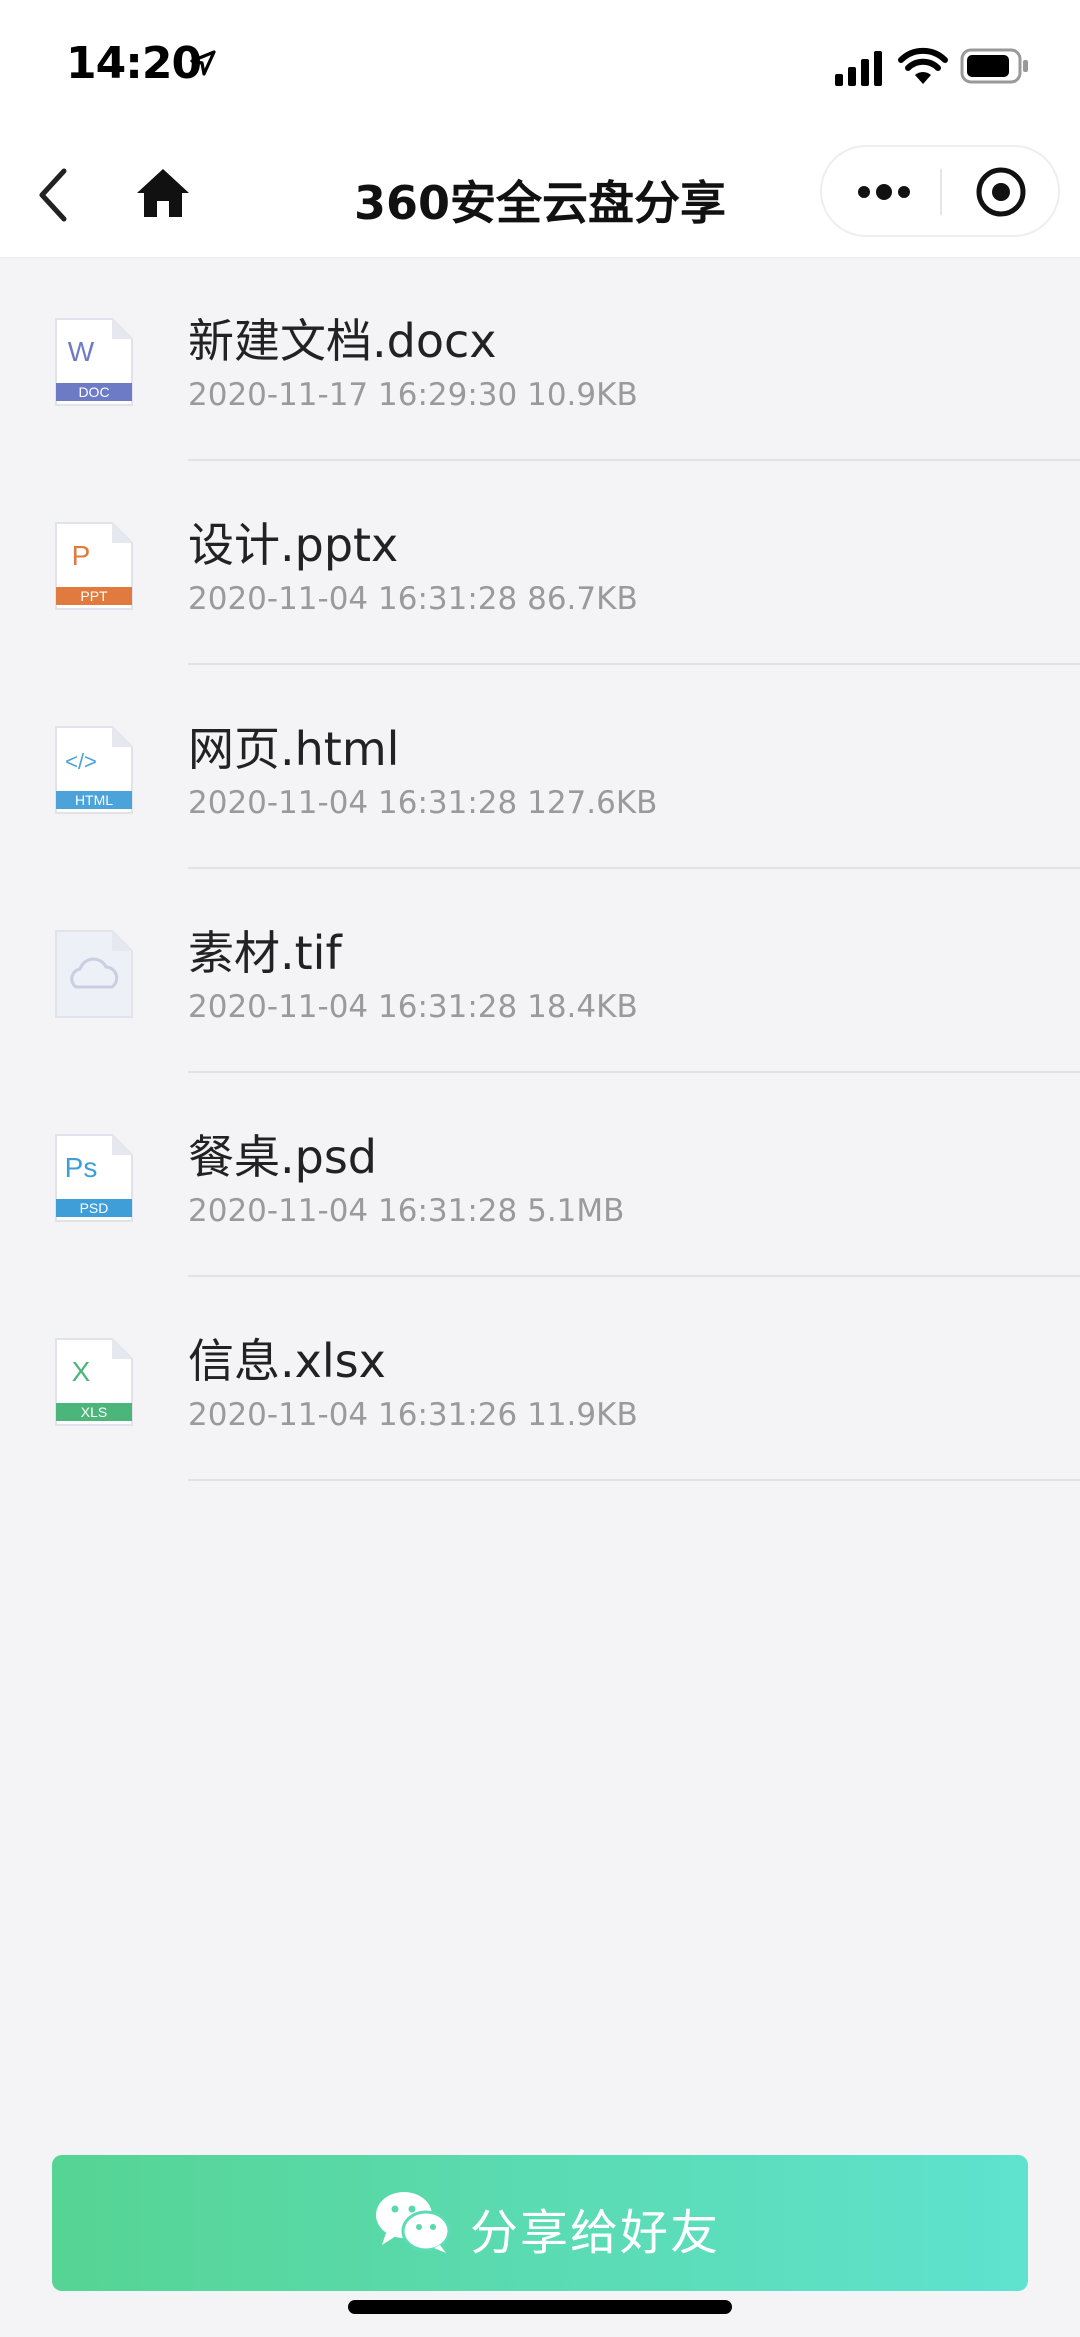 This screenshot has height=2337, width=1080. I want to click on capsule-divider, so click(941, 192).